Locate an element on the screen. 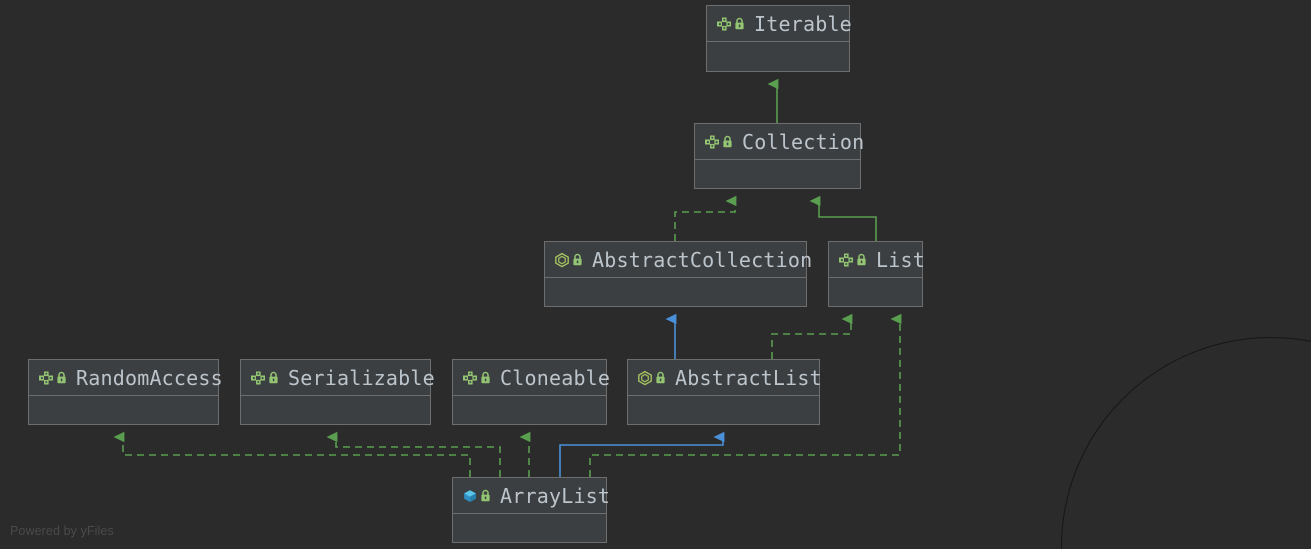  edge-abstractcollection-collection is located at coordinates (705, 218).